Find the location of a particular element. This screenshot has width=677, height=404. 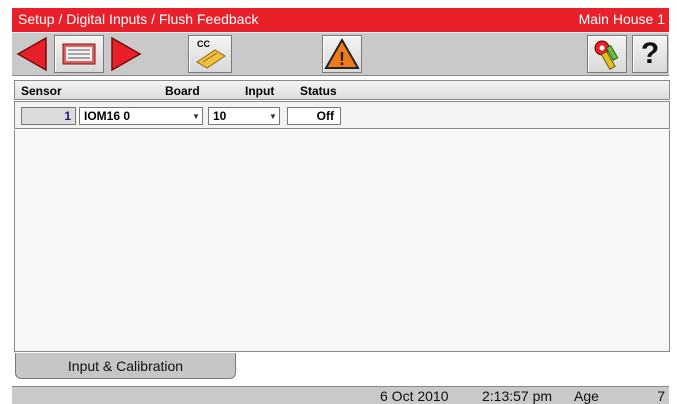

right-arrow-icon is located at coordinates (126, 54).